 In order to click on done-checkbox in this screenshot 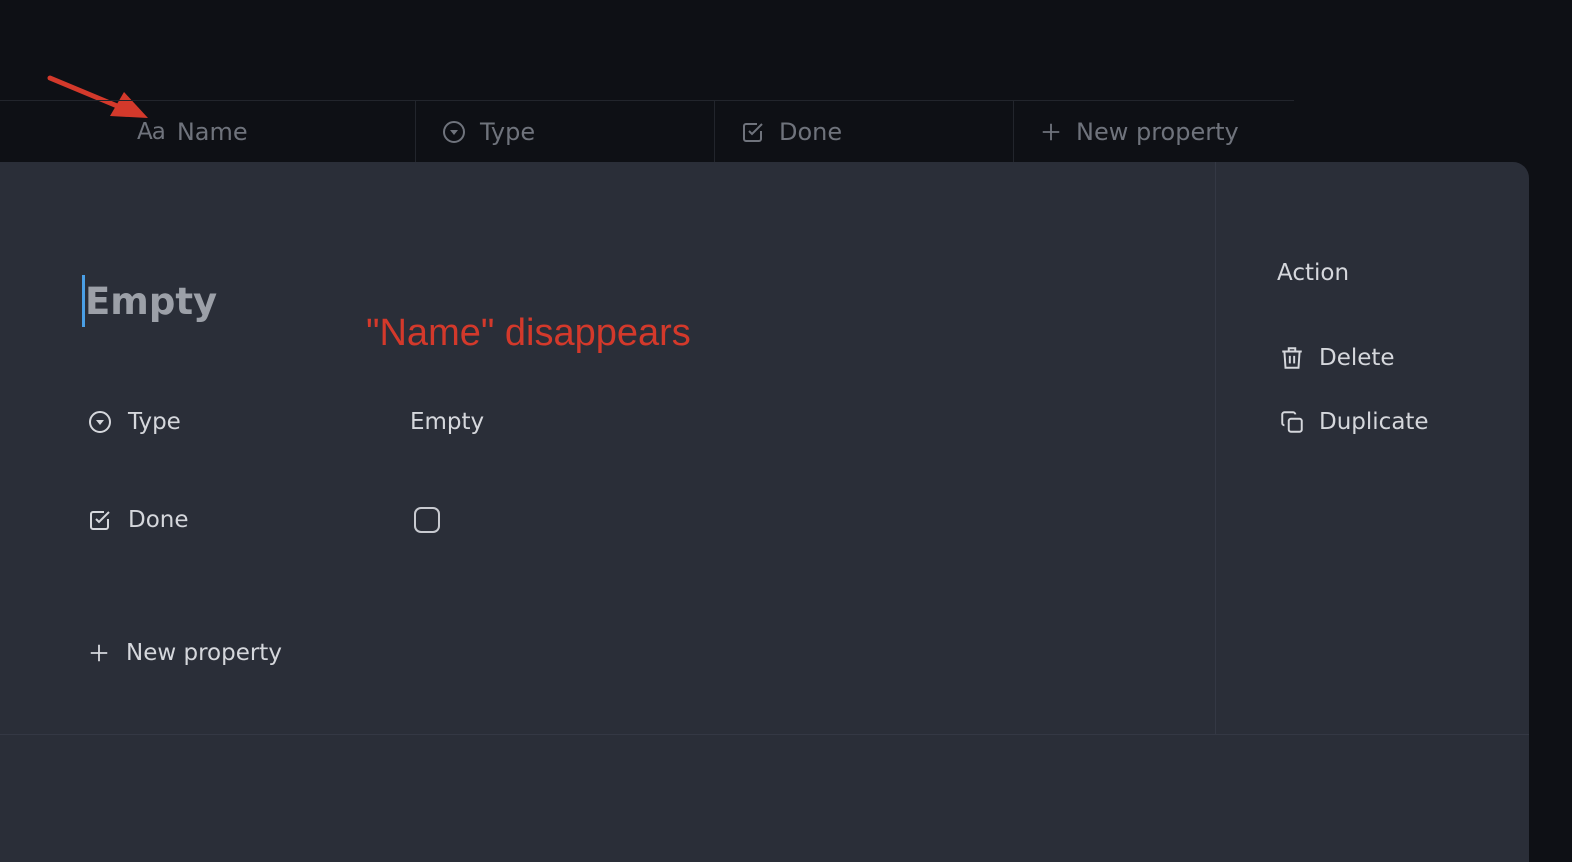, I will do `click(427, 520)`.